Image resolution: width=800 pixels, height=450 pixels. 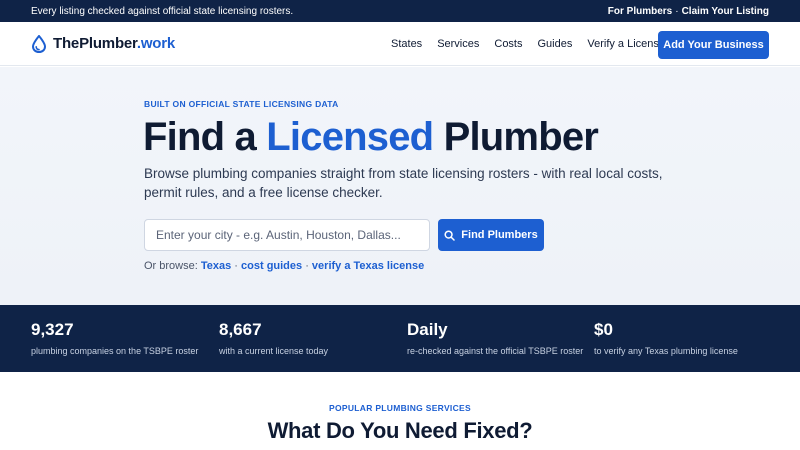 What do you see at coordinates (516, 137) in the screenshot?
I see `headline-suffix: Plumber` at bounding box center [516, 137].